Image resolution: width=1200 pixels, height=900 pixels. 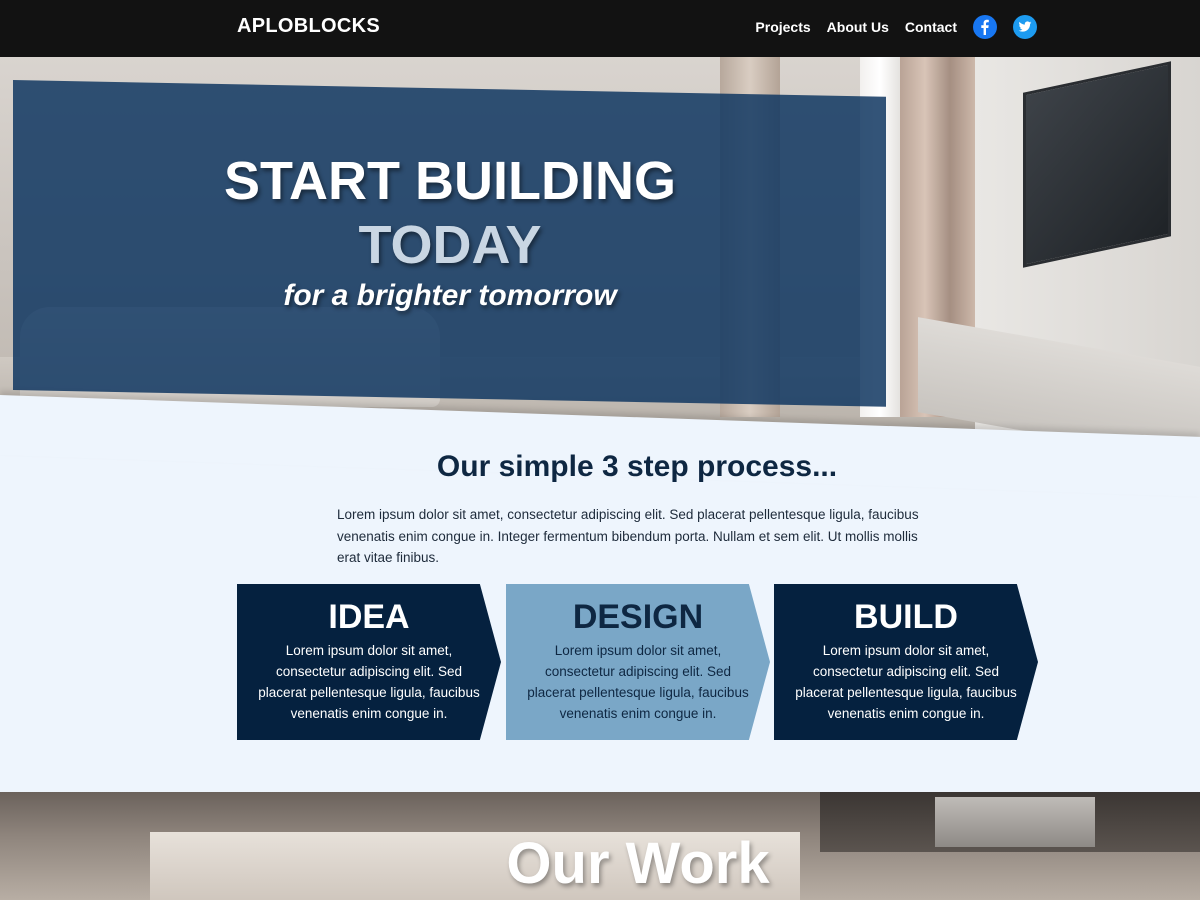 I want to click on nav-link-projects: Projects, so click(x=782, y=27).